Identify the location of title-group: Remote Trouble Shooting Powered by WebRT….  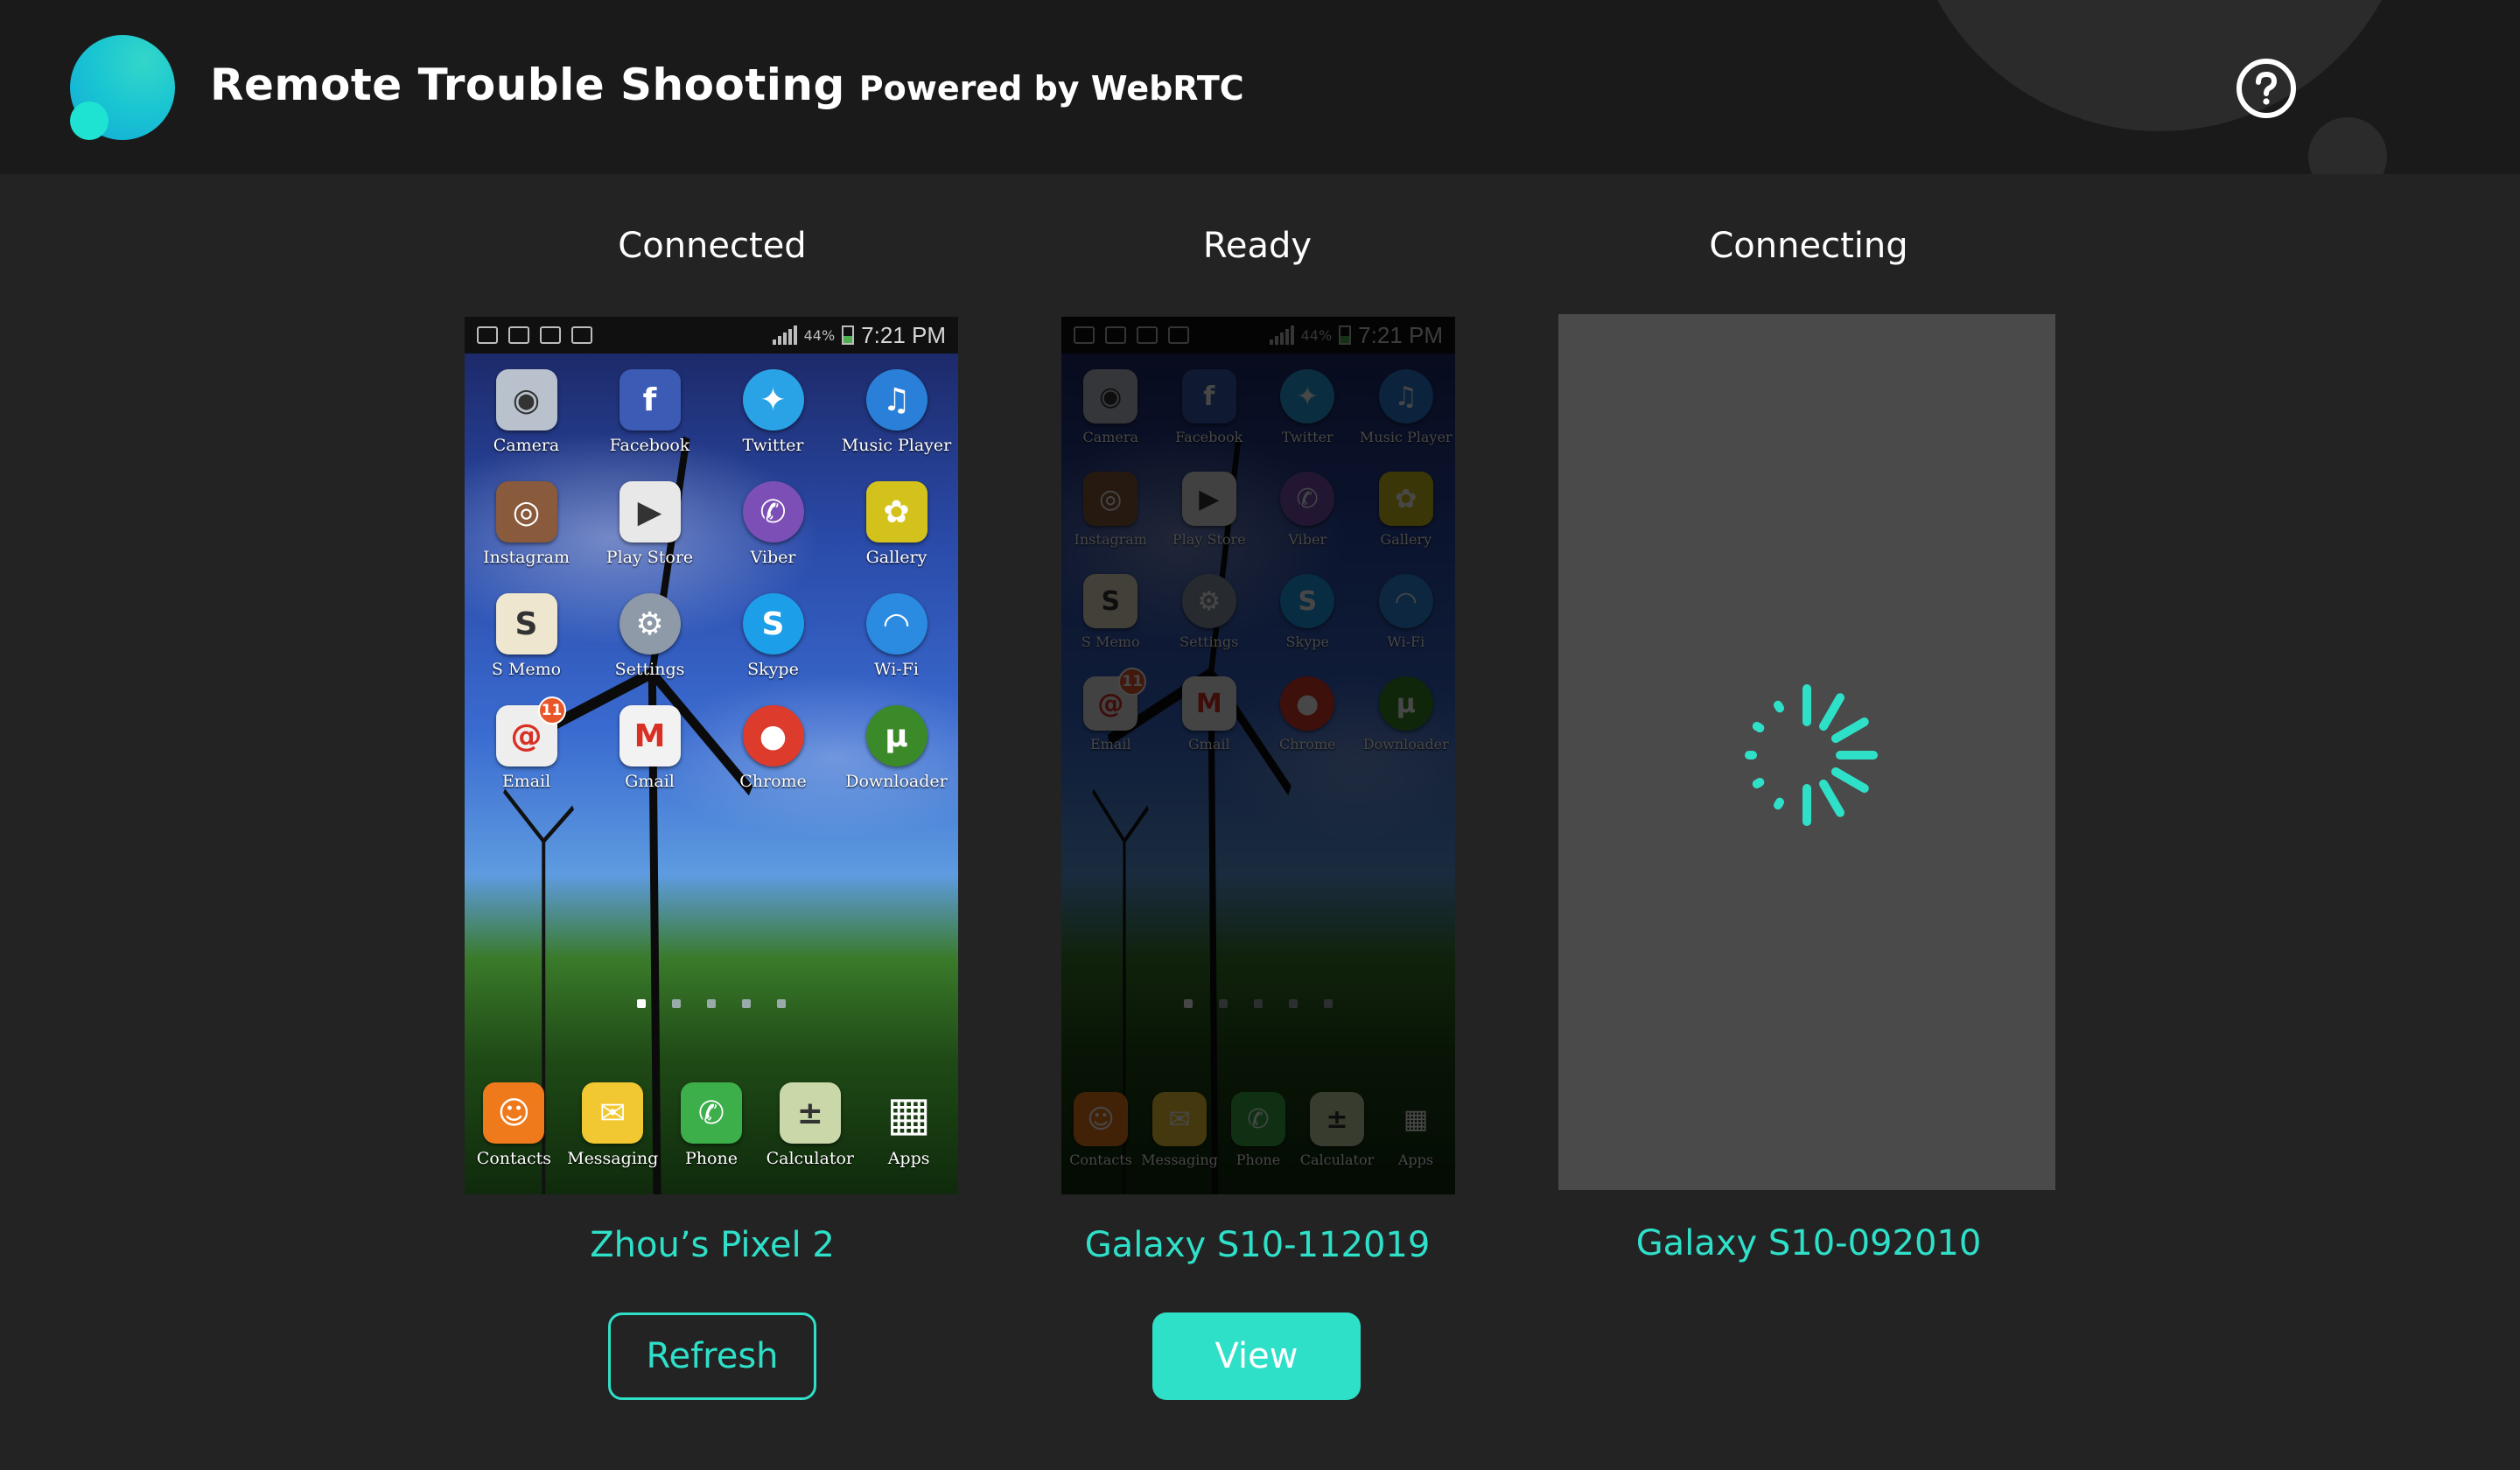
(727, 85).